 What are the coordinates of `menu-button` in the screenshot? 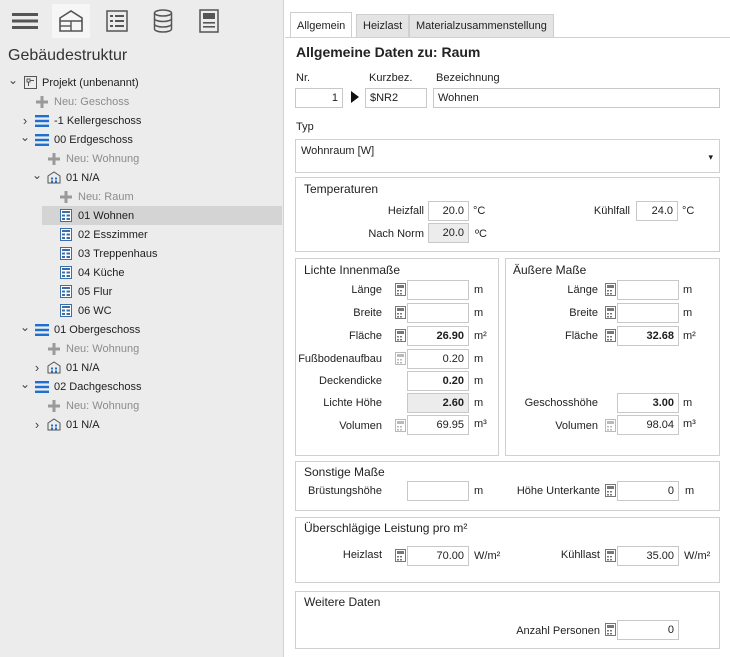 It's located at (25, 21).